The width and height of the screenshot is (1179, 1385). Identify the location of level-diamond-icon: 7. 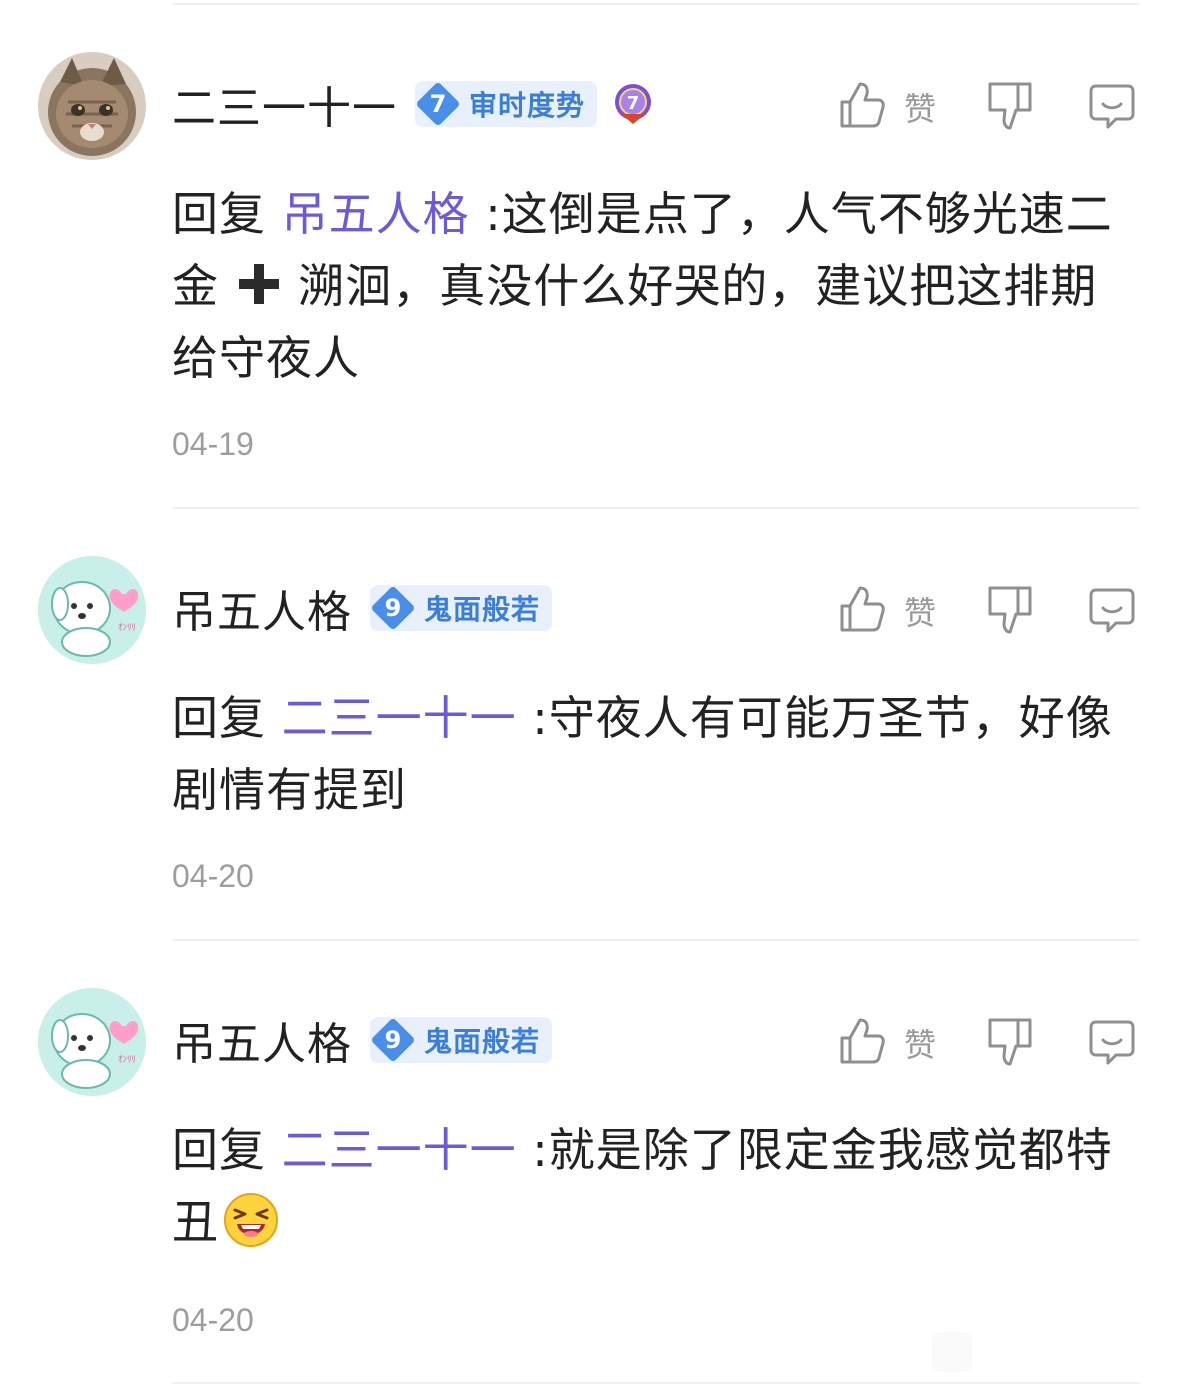
(438, 104).